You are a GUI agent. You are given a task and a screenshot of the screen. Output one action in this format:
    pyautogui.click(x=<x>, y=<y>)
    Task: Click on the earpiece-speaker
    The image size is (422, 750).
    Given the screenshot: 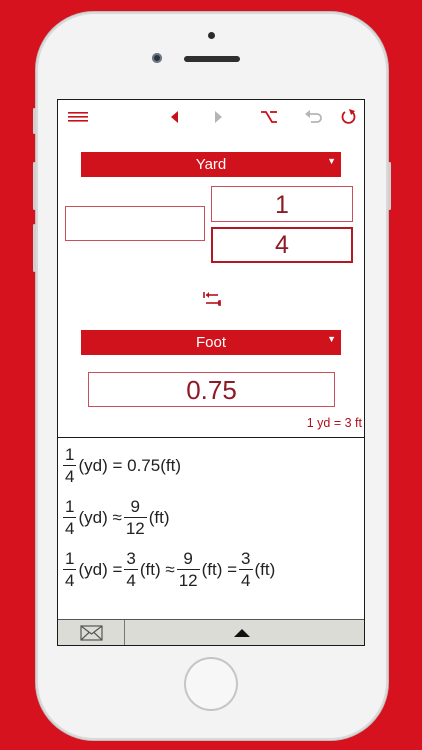 What is the action you would take?
    pyautogui.click(x=212, y=59)
    